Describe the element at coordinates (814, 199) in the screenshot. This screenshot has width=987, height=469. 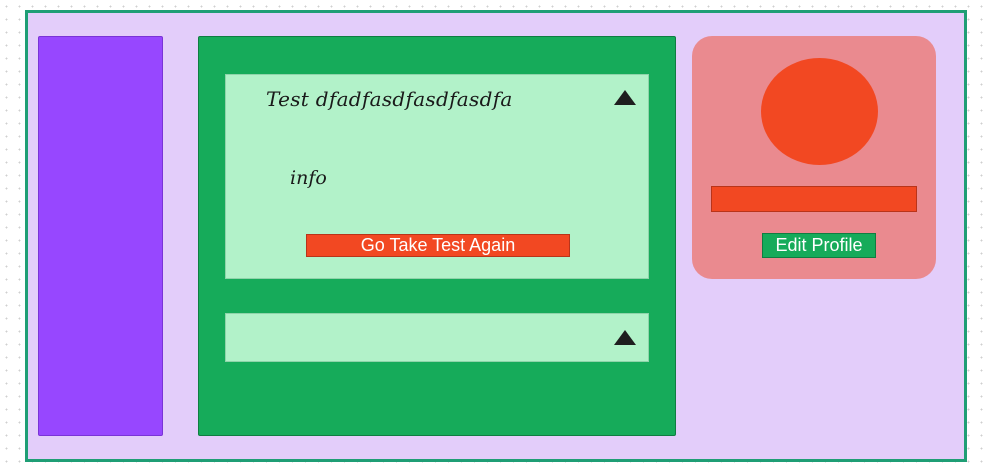
I see `profile-name-bar` at that location.